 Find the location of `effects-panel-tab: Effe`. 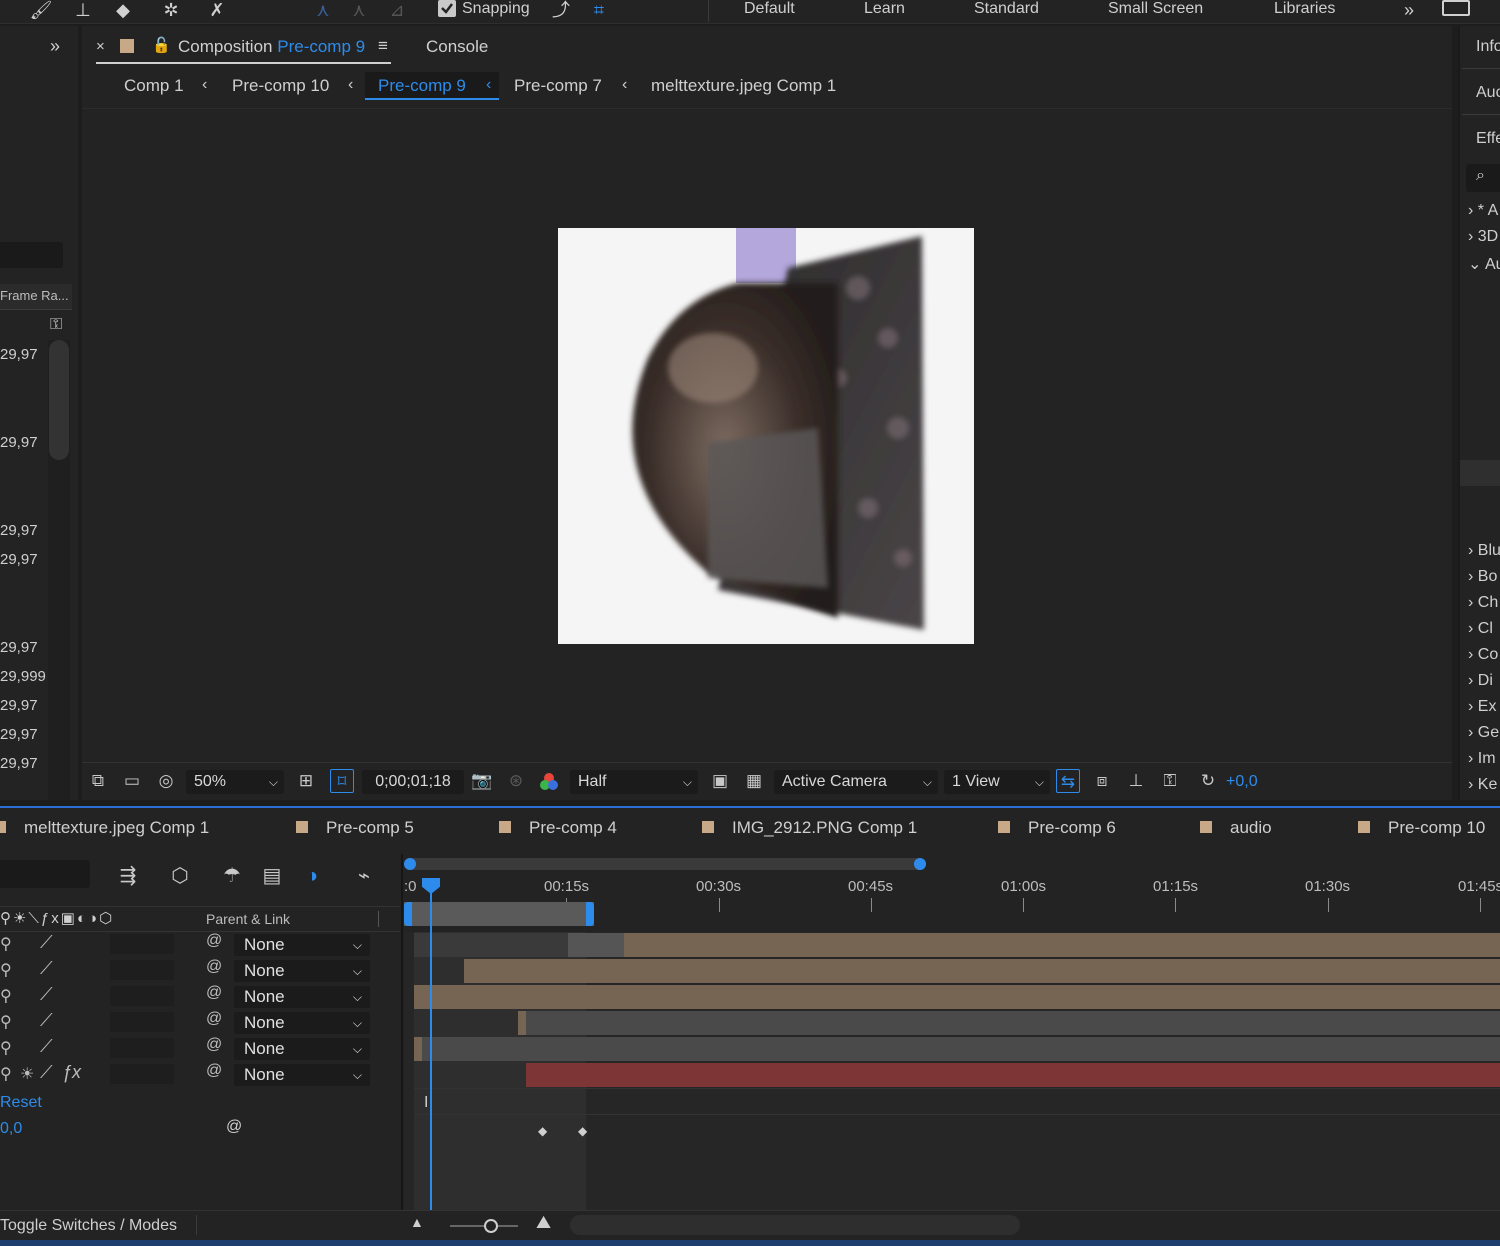

effects-panel-tab: Effe is located at coordinates (1488, 139).